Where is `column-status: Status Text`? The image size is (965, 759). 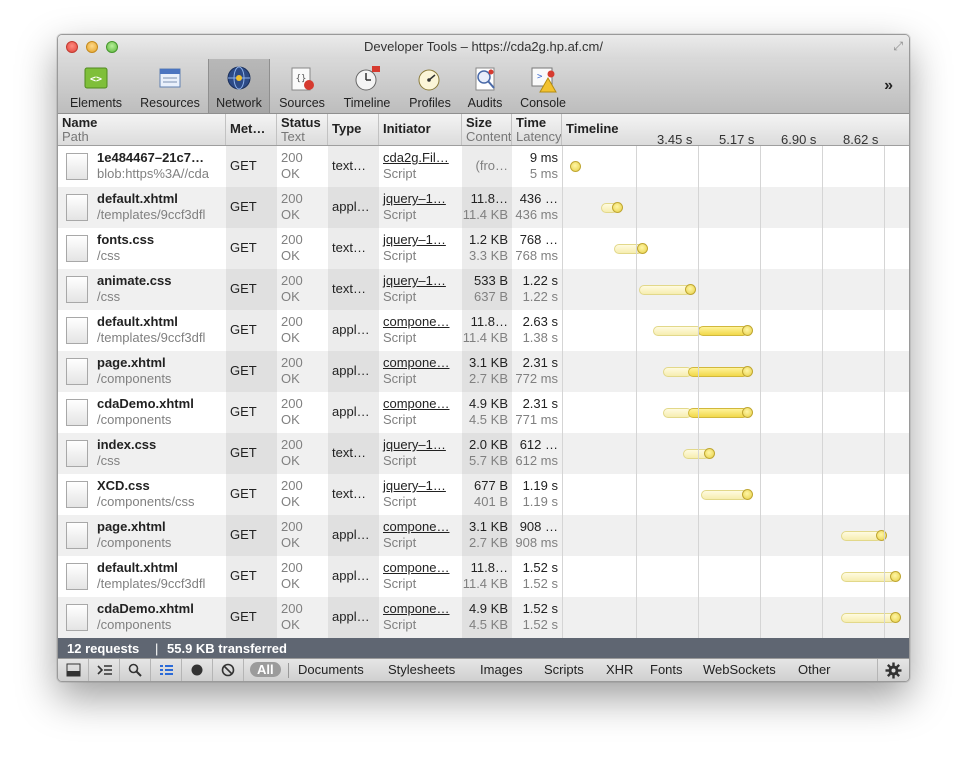 column-status: Status Text is located at coordinates (302, 129).